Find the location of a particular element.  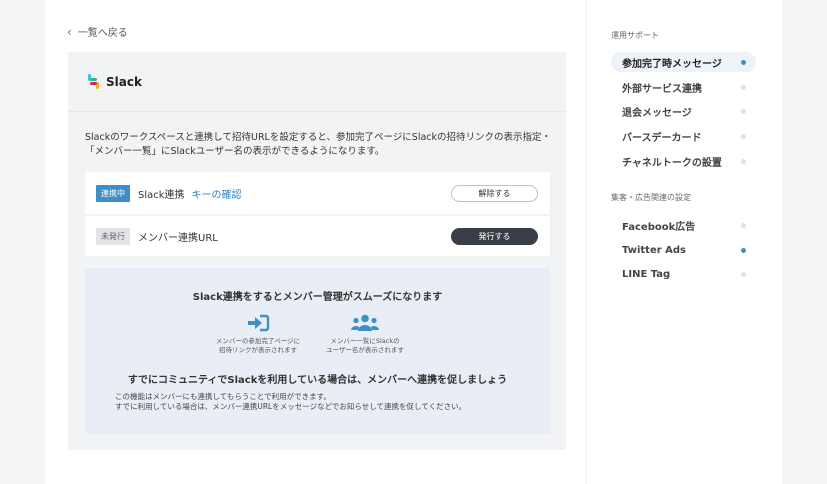

sidebar-item-external-services: 外部サービス連携 is located at coordinates (683, 87).